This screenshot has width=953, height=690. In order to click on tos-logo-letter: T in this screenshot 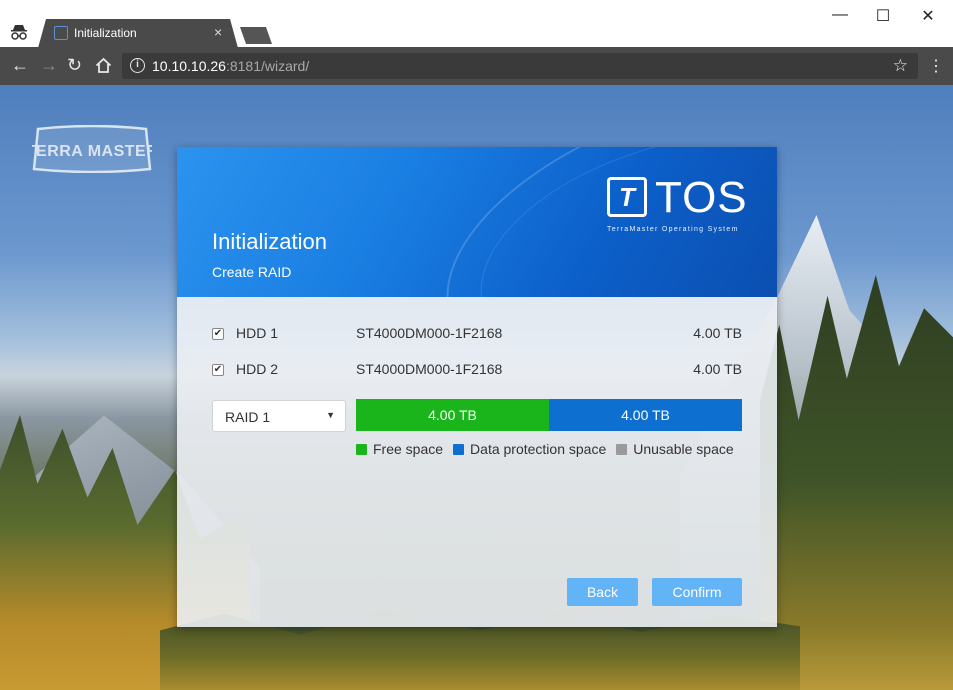, I will do `click(627, 197)`.